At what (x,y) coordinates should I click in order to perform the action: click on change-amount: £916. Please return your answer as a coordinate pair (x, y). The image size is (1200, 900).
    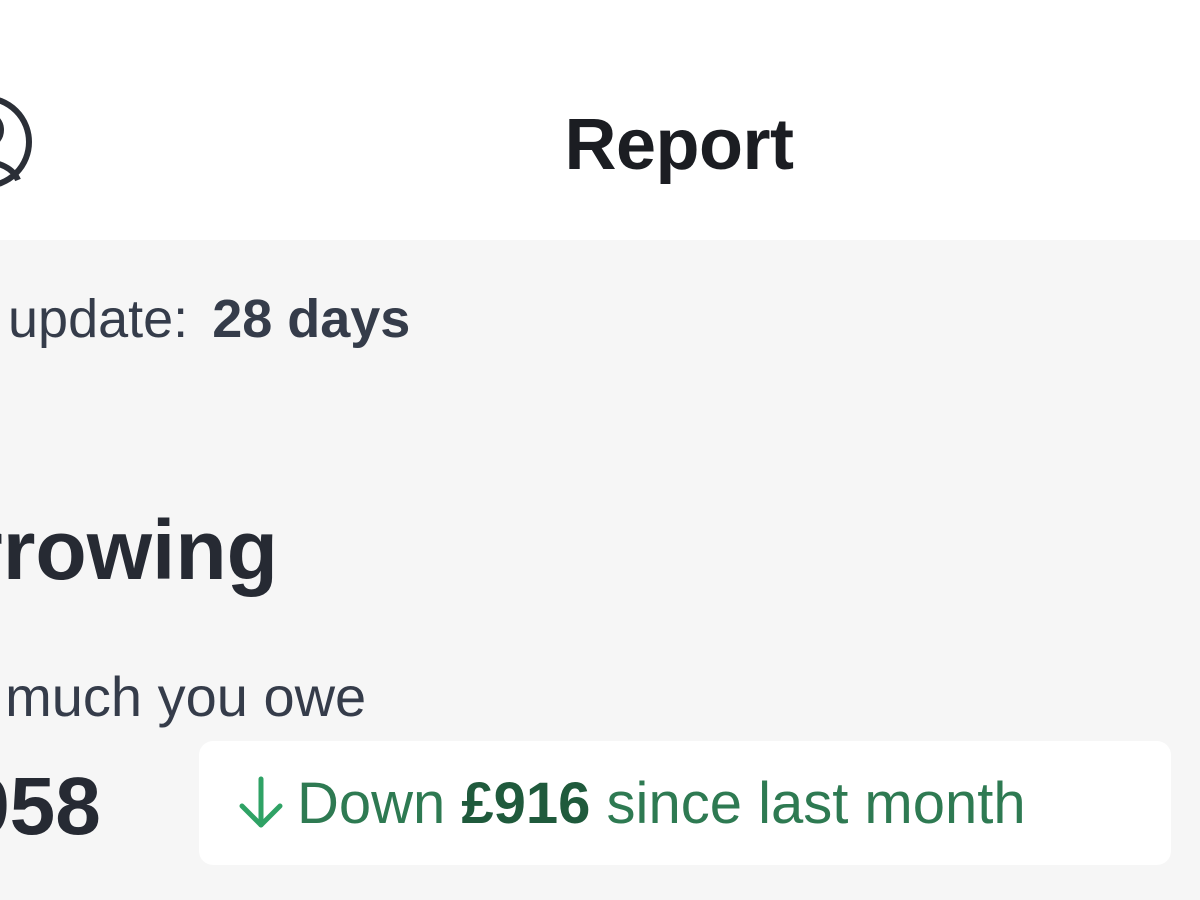
    Looking at the image, I should click on (526, 803).